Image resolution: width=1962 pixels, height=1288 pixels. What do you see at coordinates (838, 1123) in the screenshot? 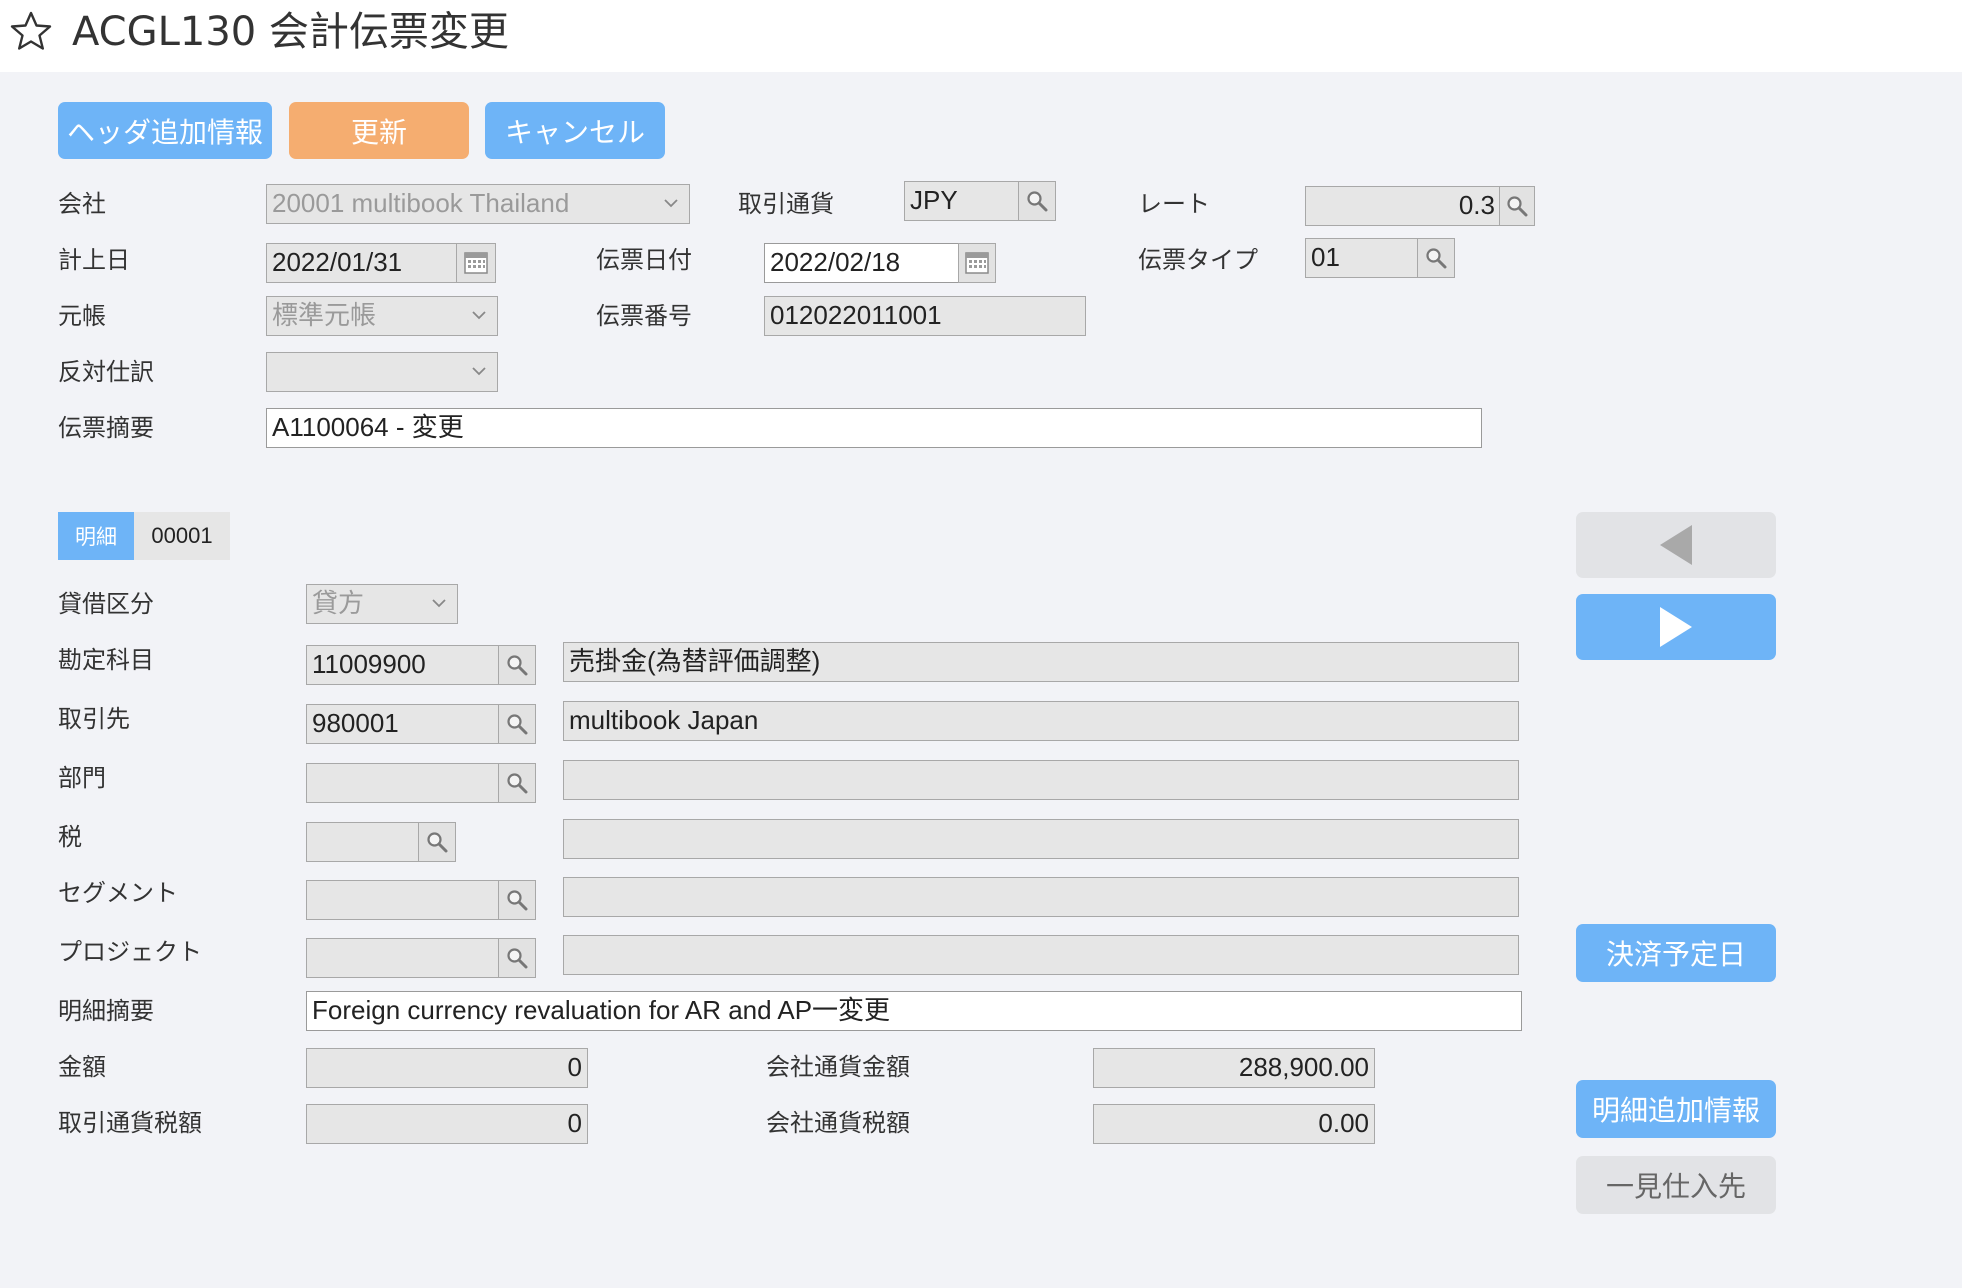
I see `company-tax-amount-label: 会社通貨税額` at bounding box center [838, 1123].